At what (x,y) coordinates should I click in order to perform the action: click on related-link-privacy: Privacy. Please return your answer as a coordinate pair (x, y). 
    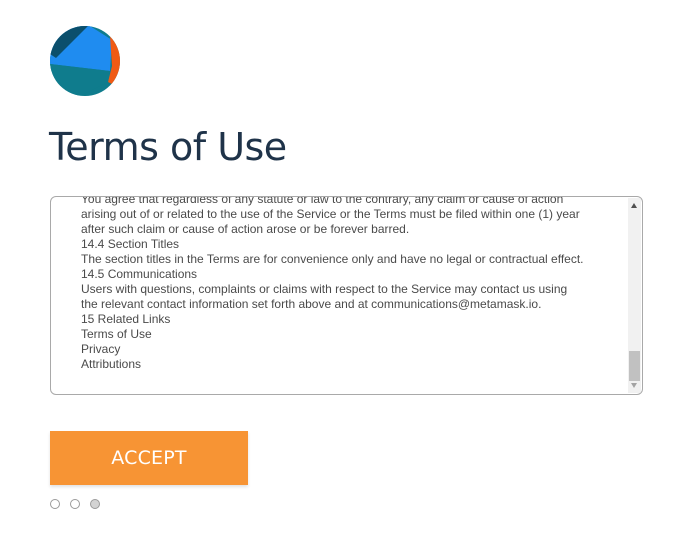
    Looking at the image, I should click on (351, 349).